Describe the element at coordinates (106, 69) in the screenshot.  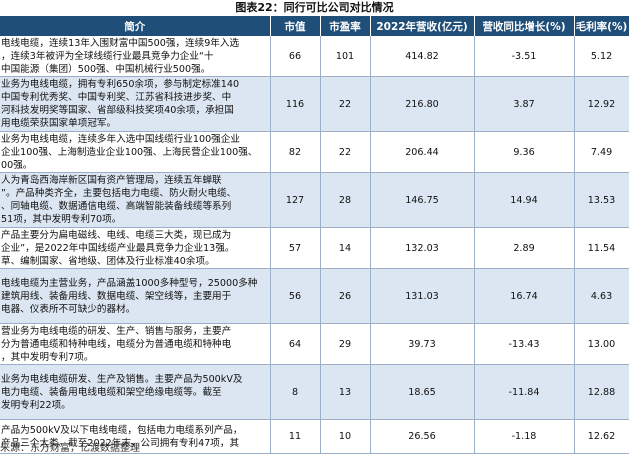
I see `intro-line: 中国能源（集团）500强、中国机械行业500强。` at that location.